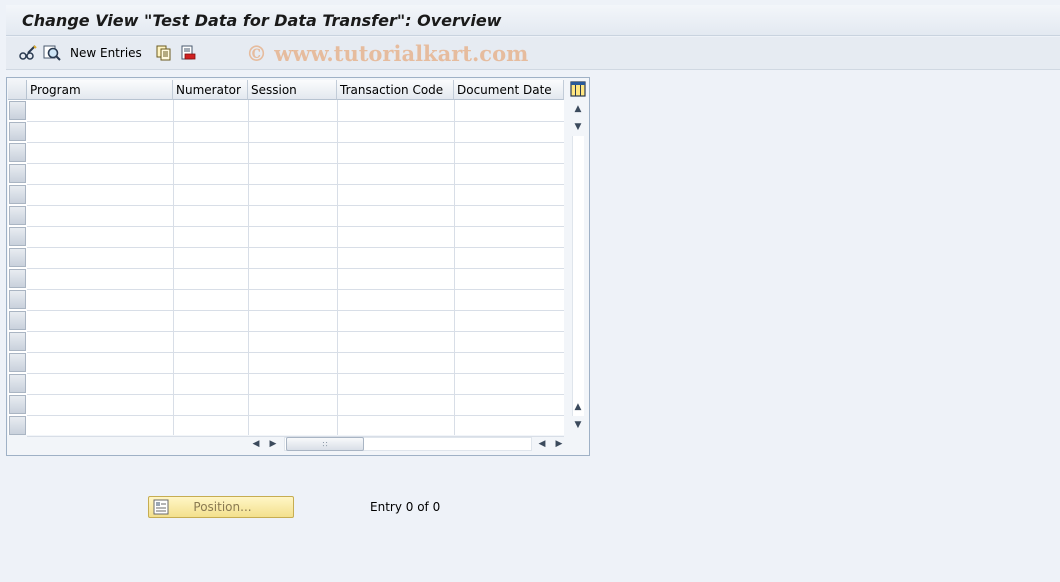  I want to click on scroll-down-icon: ▲, so click(578, 407).